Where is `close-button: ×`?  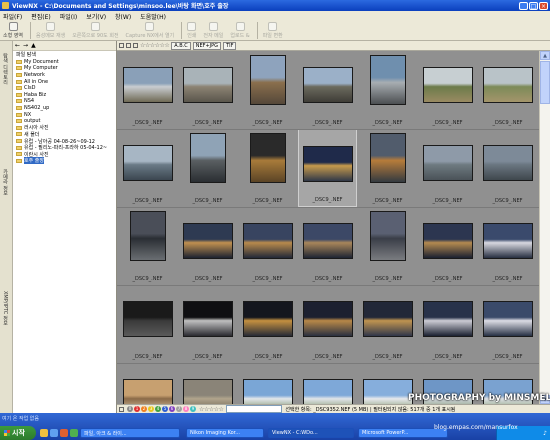
close-button: × is located at coordinates (543, 5).